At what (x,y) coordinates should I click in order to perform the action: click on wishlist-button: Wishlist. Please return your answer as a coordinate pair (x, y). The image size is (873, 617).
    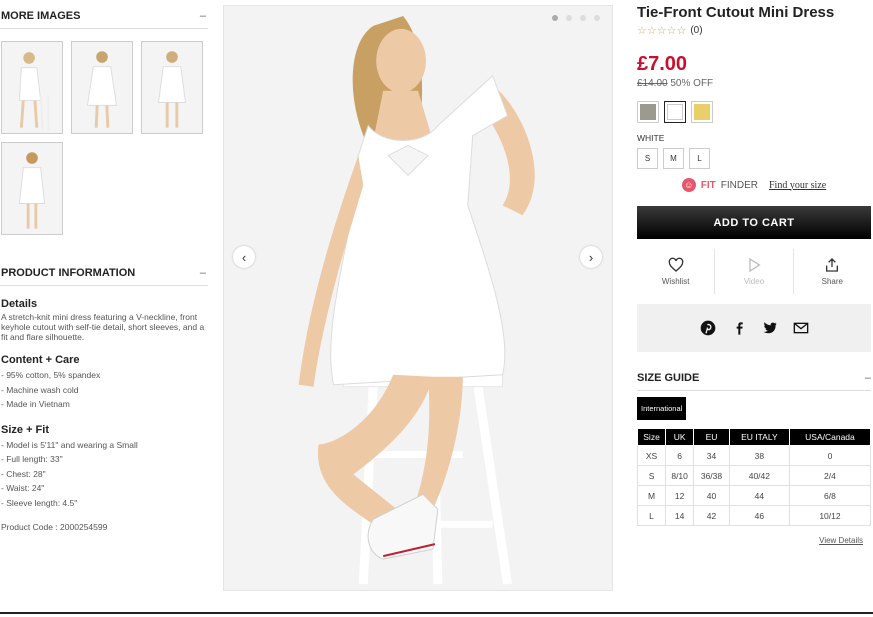
    Looking at the image, I should click on (676, 271).